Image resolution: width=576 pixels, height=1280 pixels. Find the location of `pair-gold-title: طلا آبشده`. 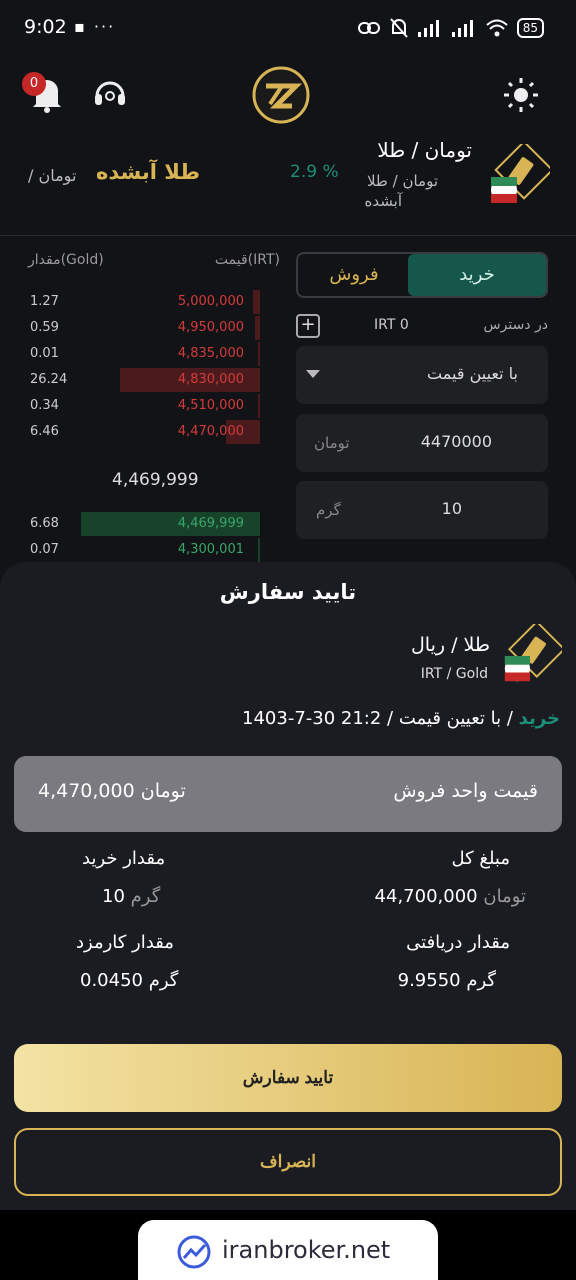

pair-gold-title: طلا آبشده is located at coordinates (148, 172).